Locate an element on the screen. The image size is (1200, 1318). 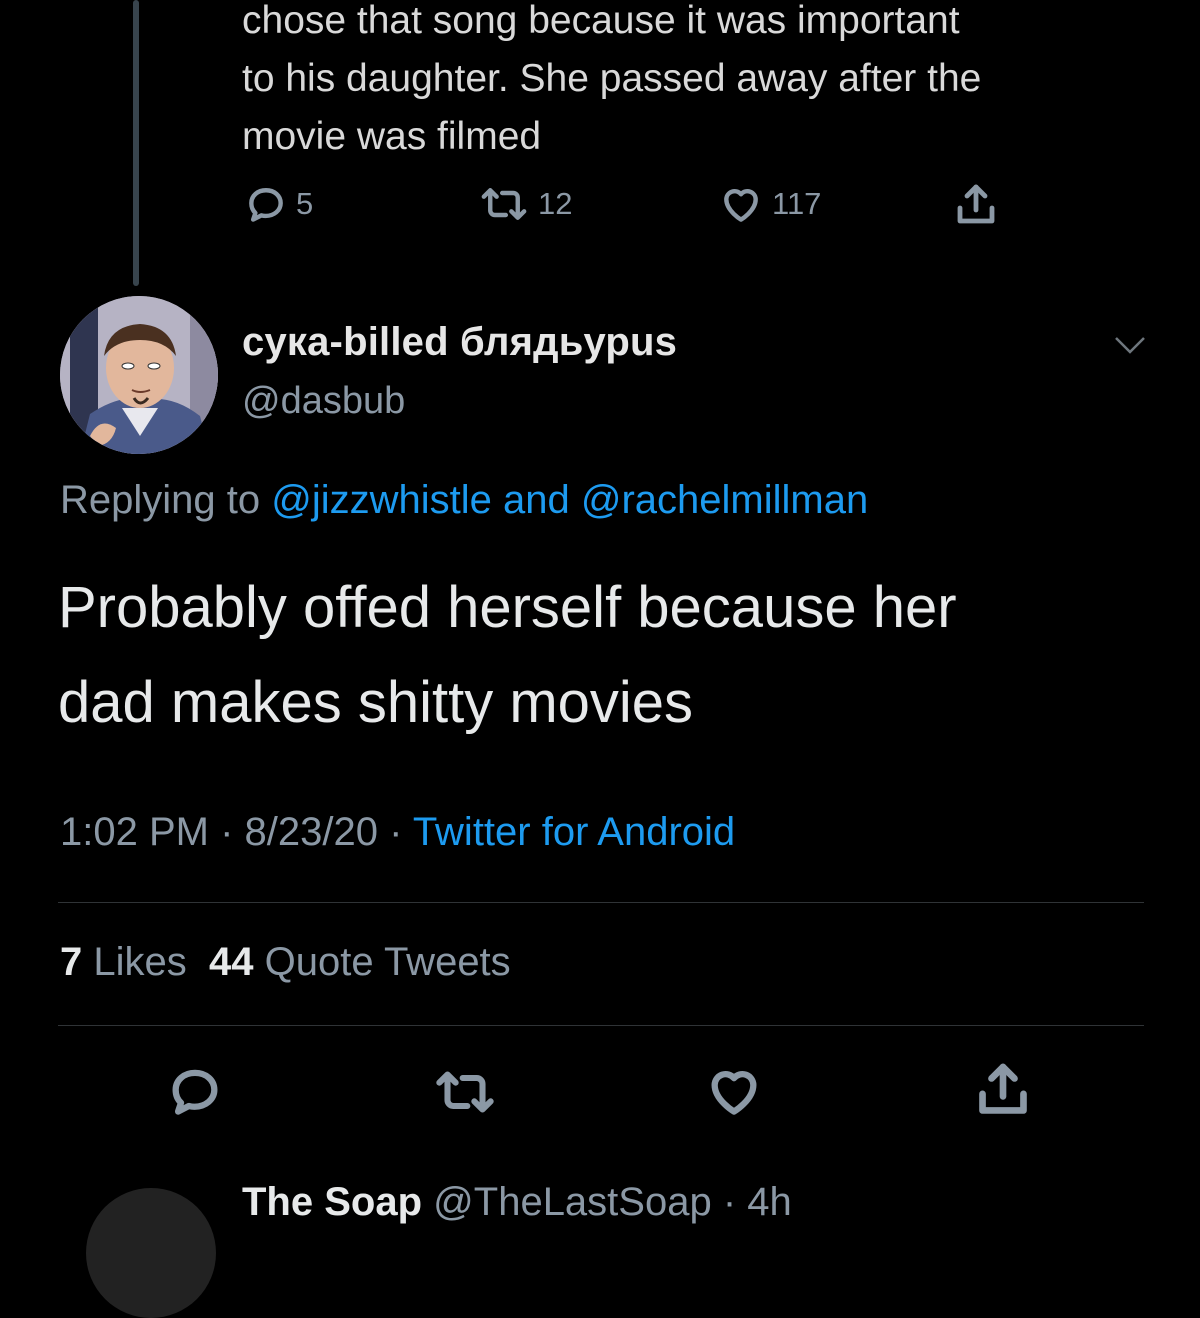
next-tweet-display-name: The Soap is located at coordinates (332, 1202).